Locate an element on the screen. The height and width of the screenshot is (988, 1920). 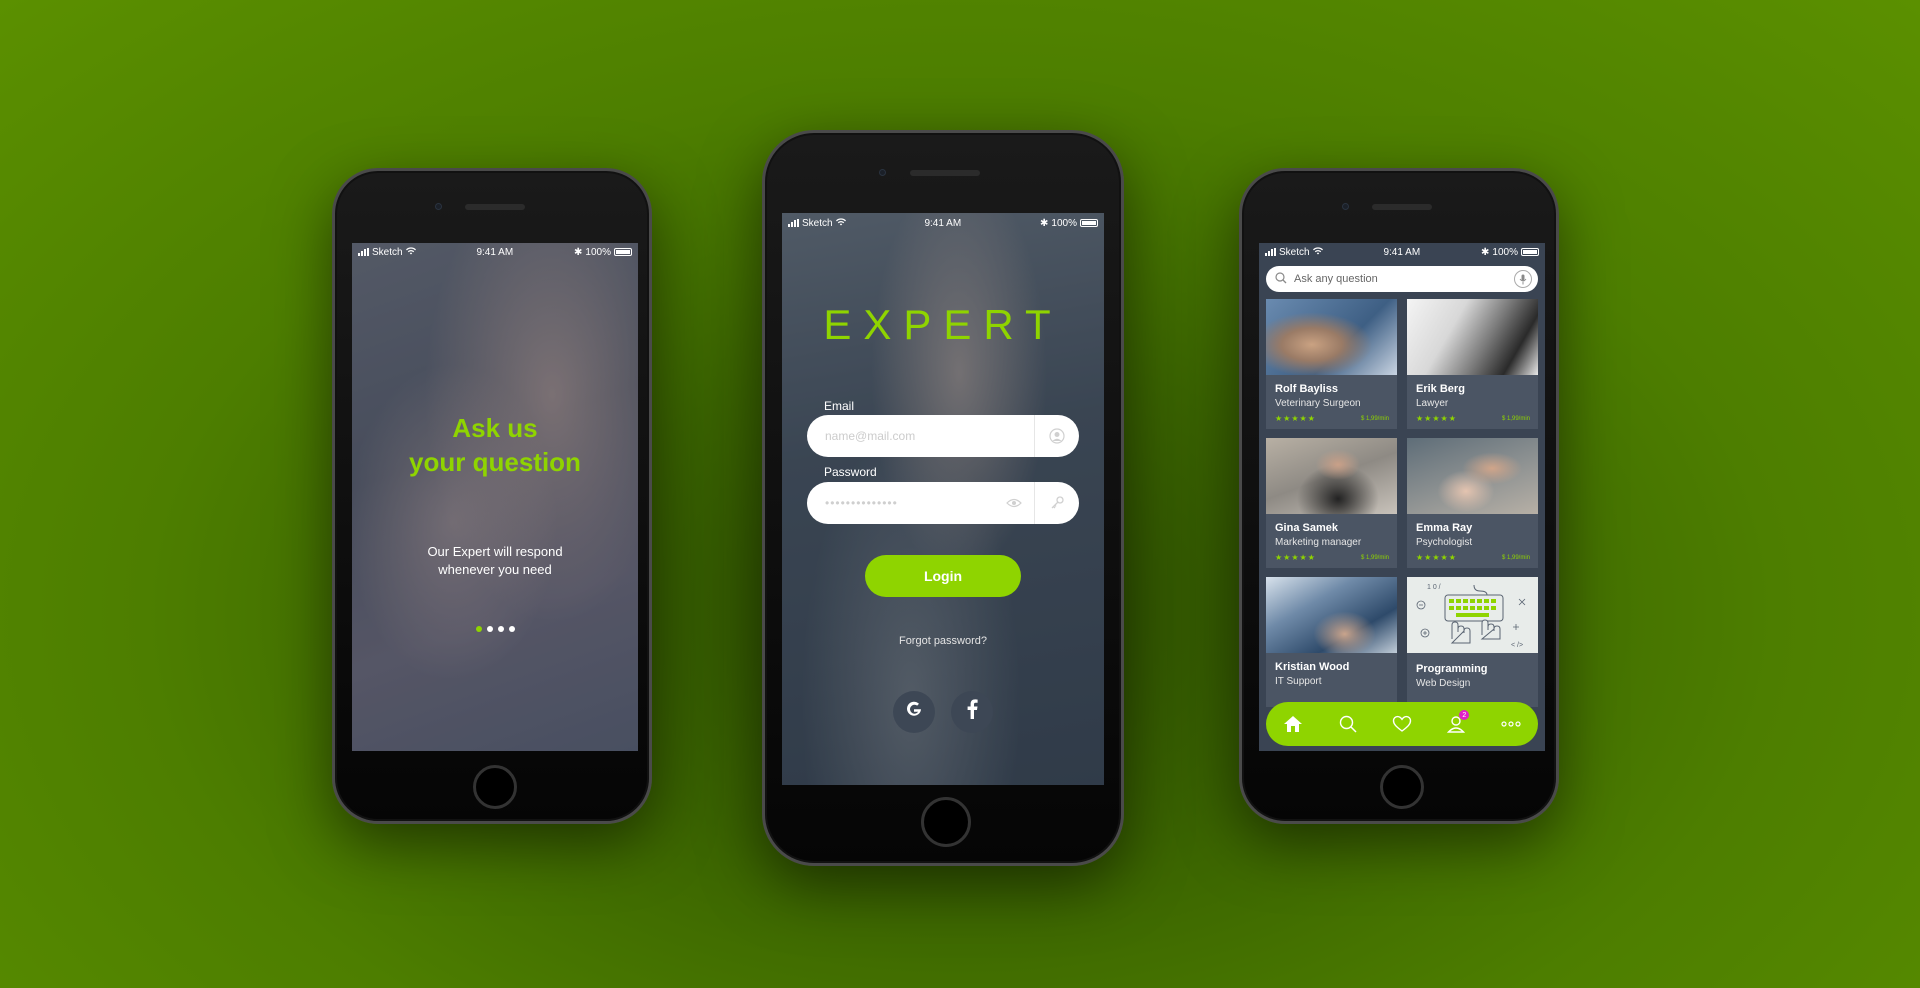
onboarding-title: Ask us your question is located at coordinates (495, 445).